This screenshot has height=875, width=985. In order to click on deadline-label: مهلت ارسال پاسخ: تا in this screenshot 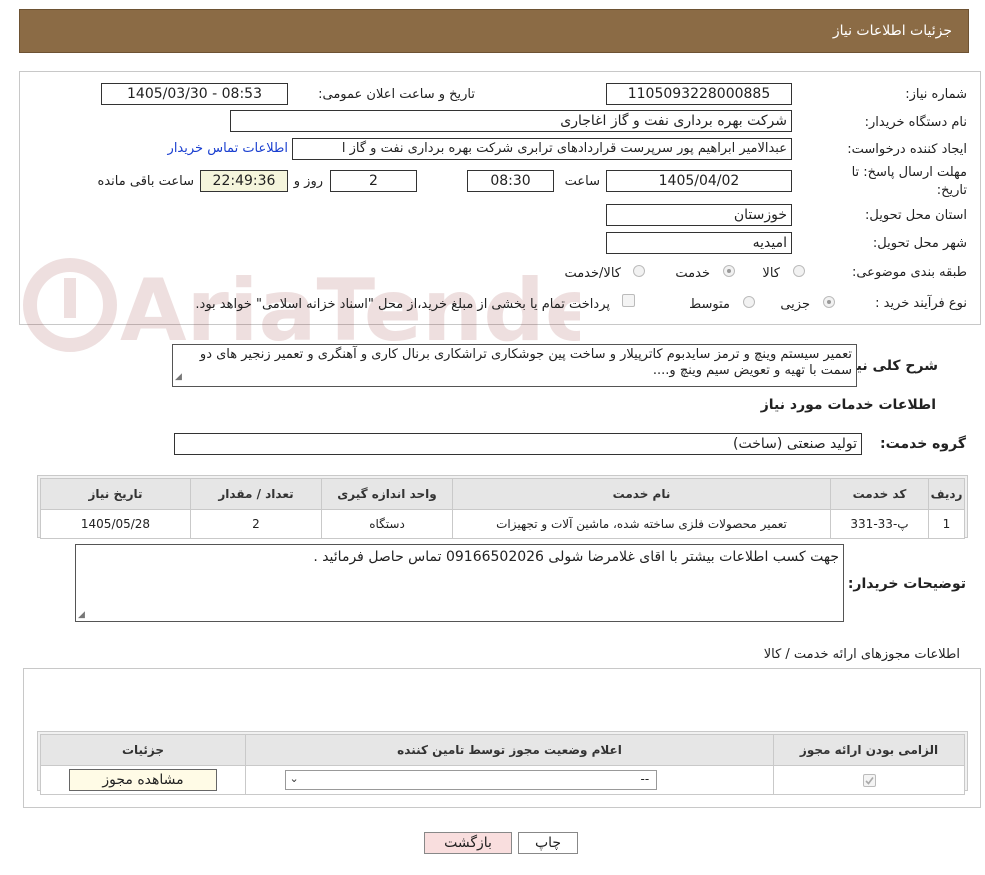, I will do `click(909, 172)`.